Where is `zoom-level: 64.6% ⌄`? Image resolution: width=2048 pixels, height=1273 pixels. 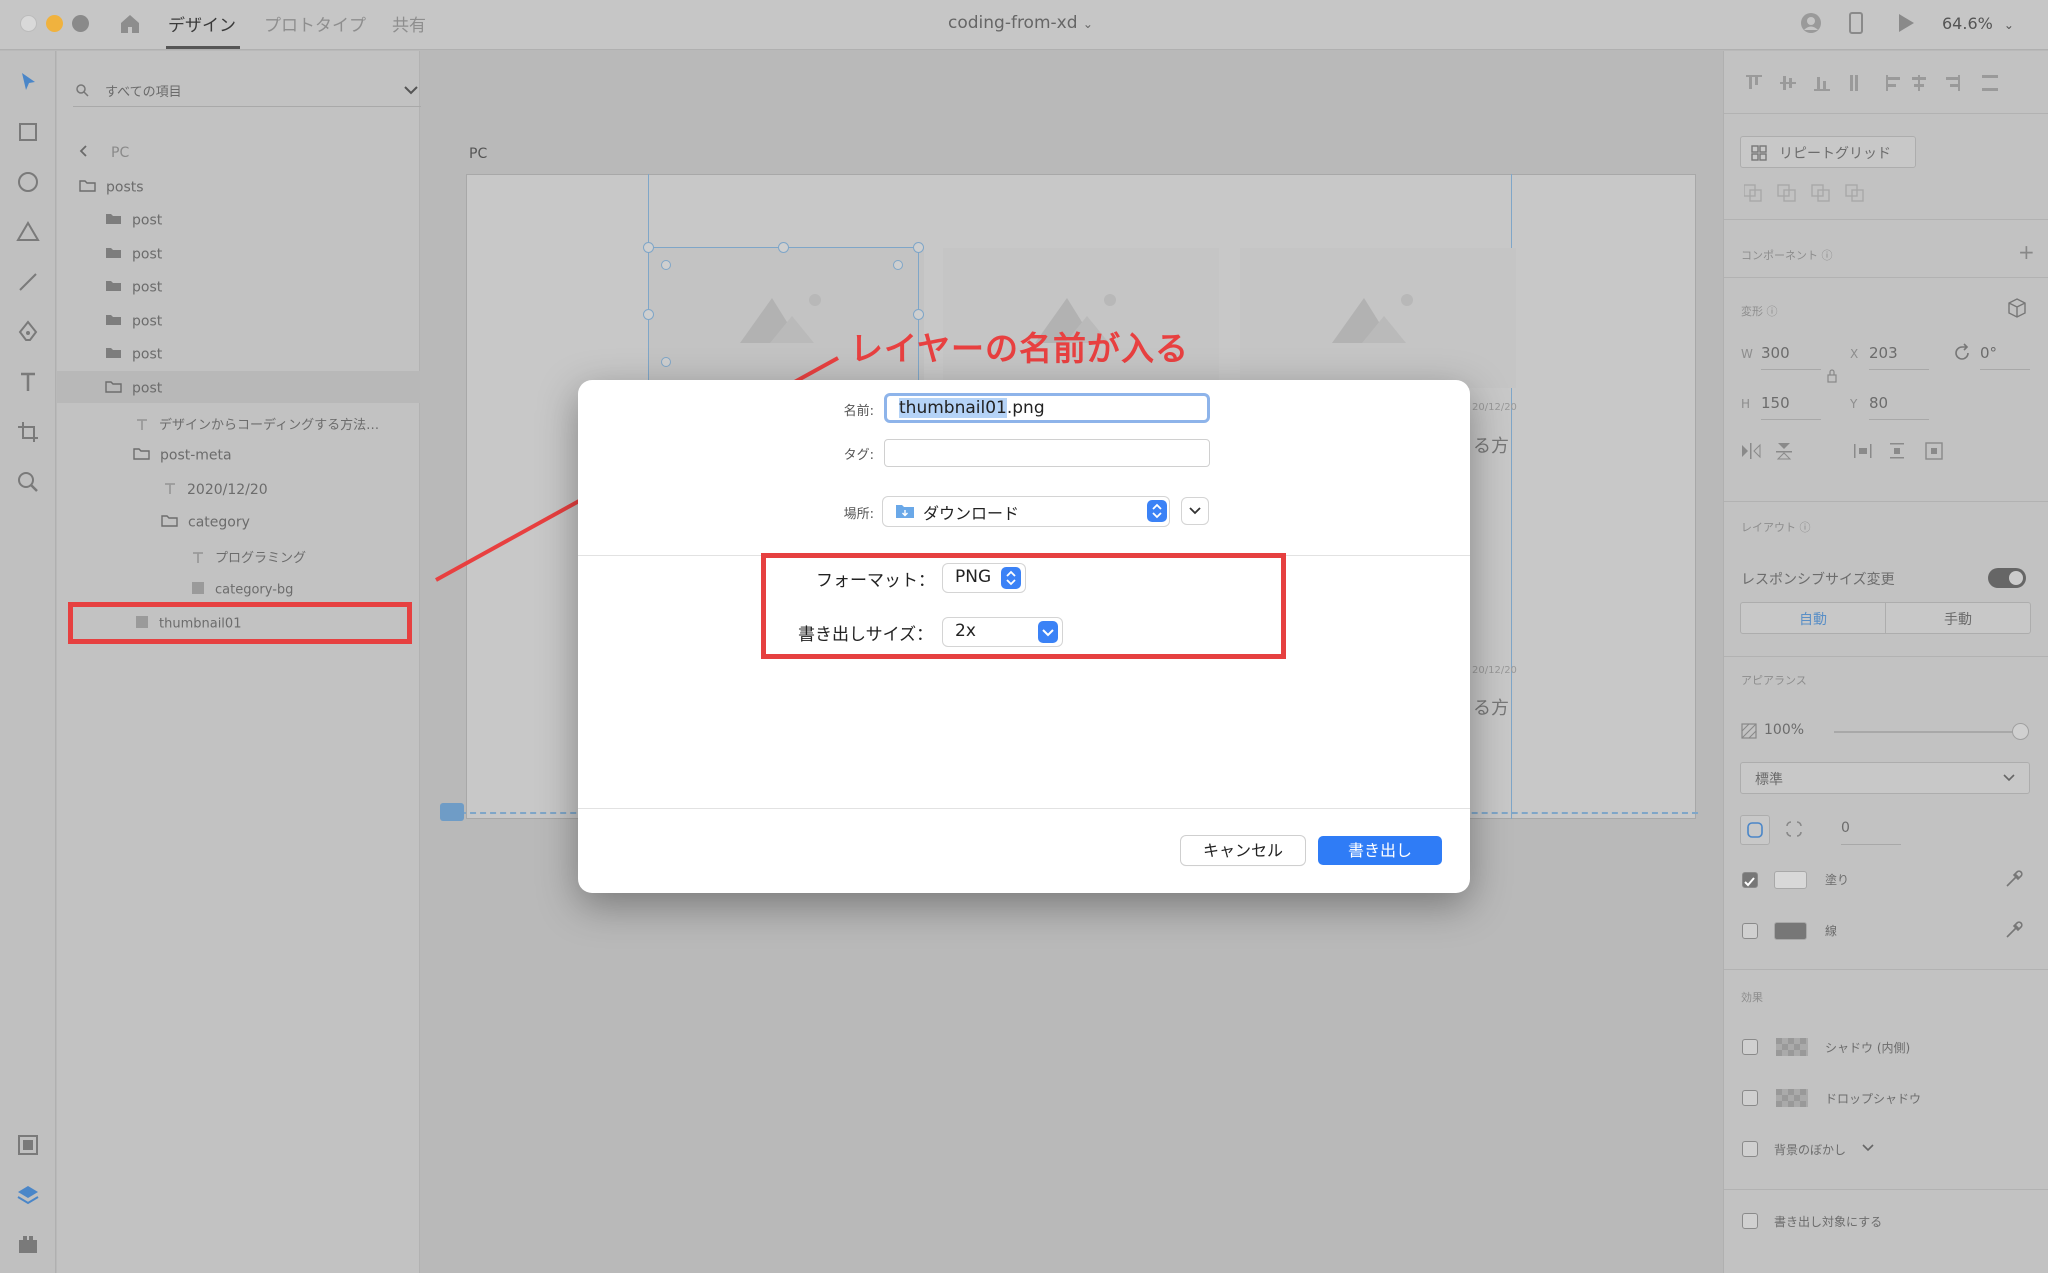
zoom-level: 64.6% ⌄ is located at coordinates (1978, 23).